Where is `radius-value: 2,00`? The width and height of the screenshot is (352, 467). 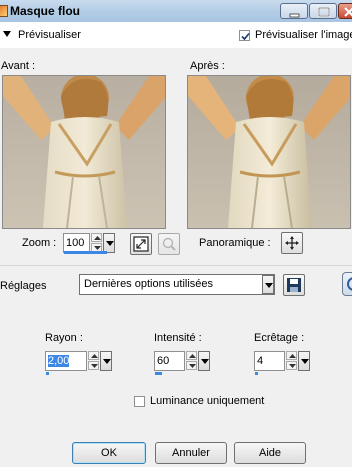
radius-value: 2,00 is located at coordinates (59, 361).